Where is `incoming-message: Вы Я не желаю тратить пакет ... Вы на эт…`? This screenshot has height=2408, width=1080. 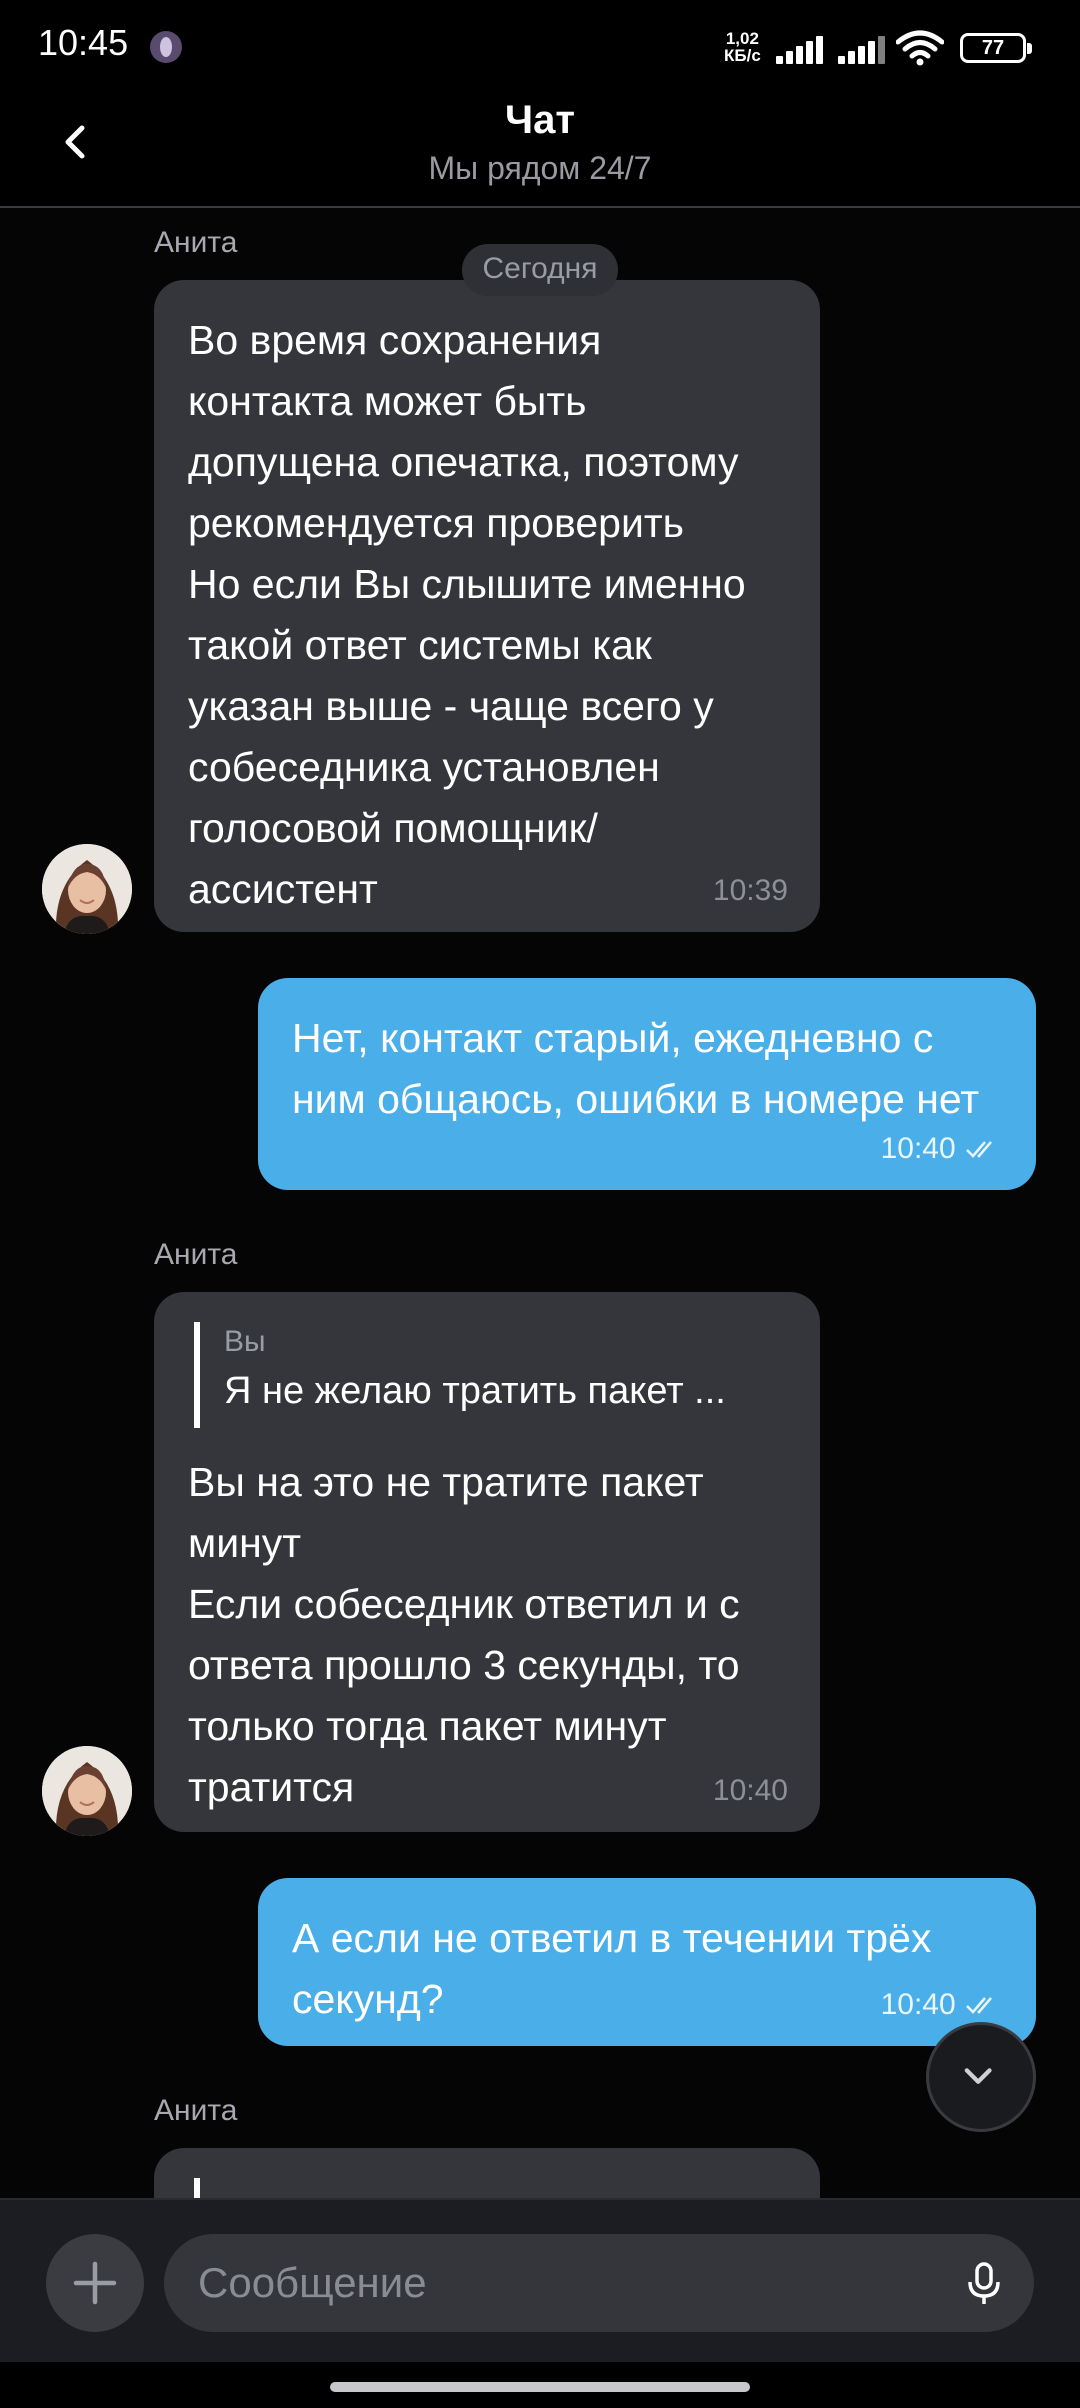
incoming-message: Вы Я не желаю тратить пакет ... Вы на эт… is located at coordinates (487, 1562).